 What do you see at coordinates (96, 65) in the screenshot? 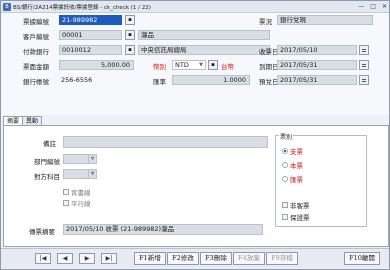
I see `amount-field: 5,000.00` at bounding box center [96, 65].